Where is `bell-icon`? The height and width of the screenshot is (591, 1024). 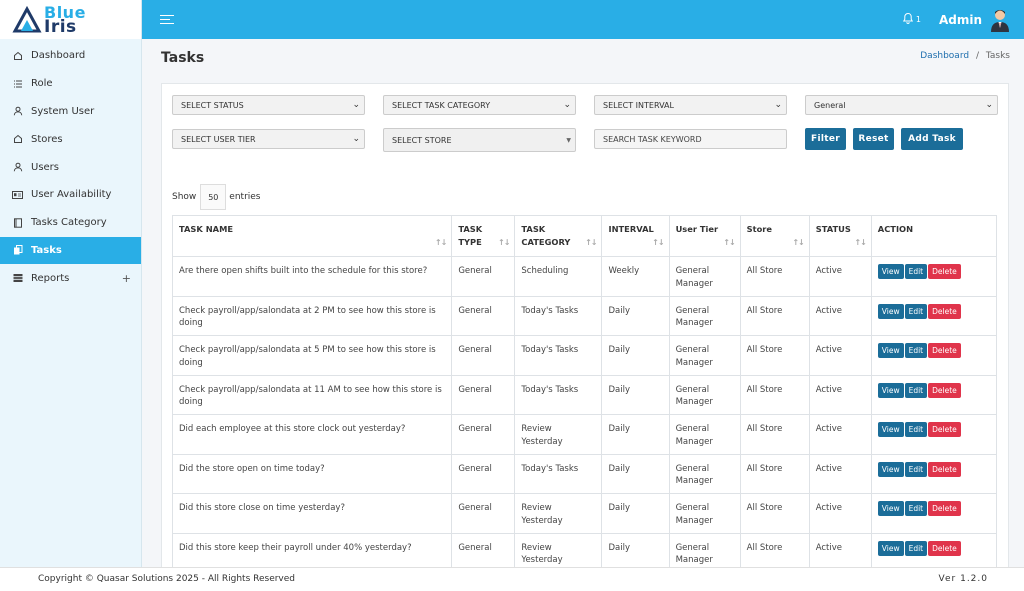
bell-icon is located at coordinates (908, 19).